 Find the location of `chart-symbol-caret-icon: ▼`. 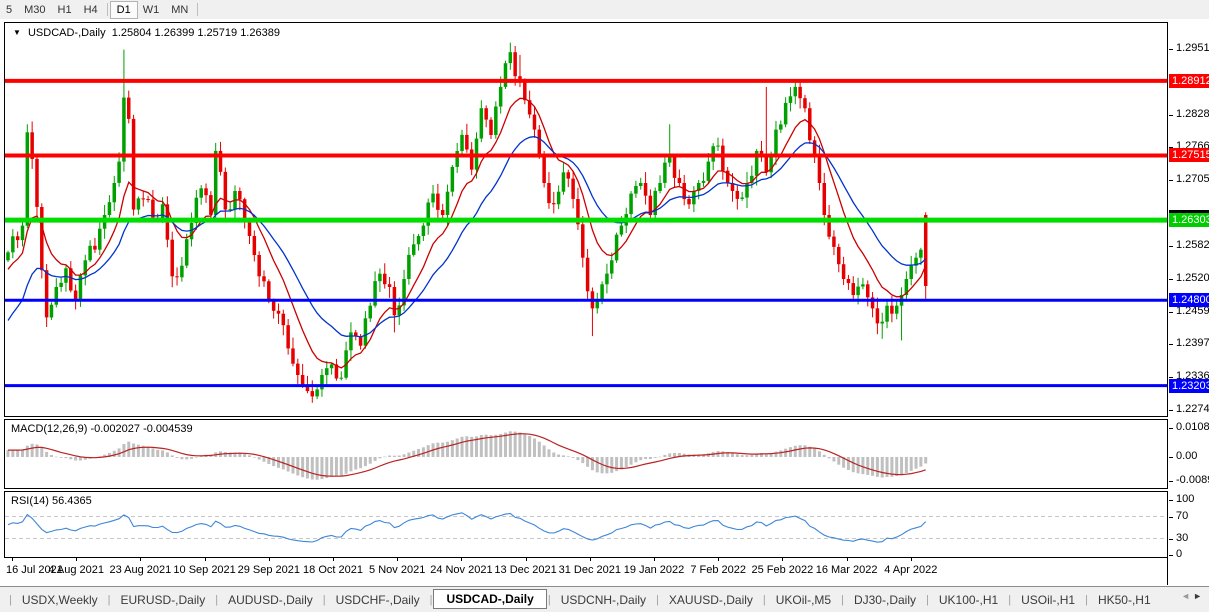

chart-symbol-caret-icon: ▼ is located at coordinates (17, 32).